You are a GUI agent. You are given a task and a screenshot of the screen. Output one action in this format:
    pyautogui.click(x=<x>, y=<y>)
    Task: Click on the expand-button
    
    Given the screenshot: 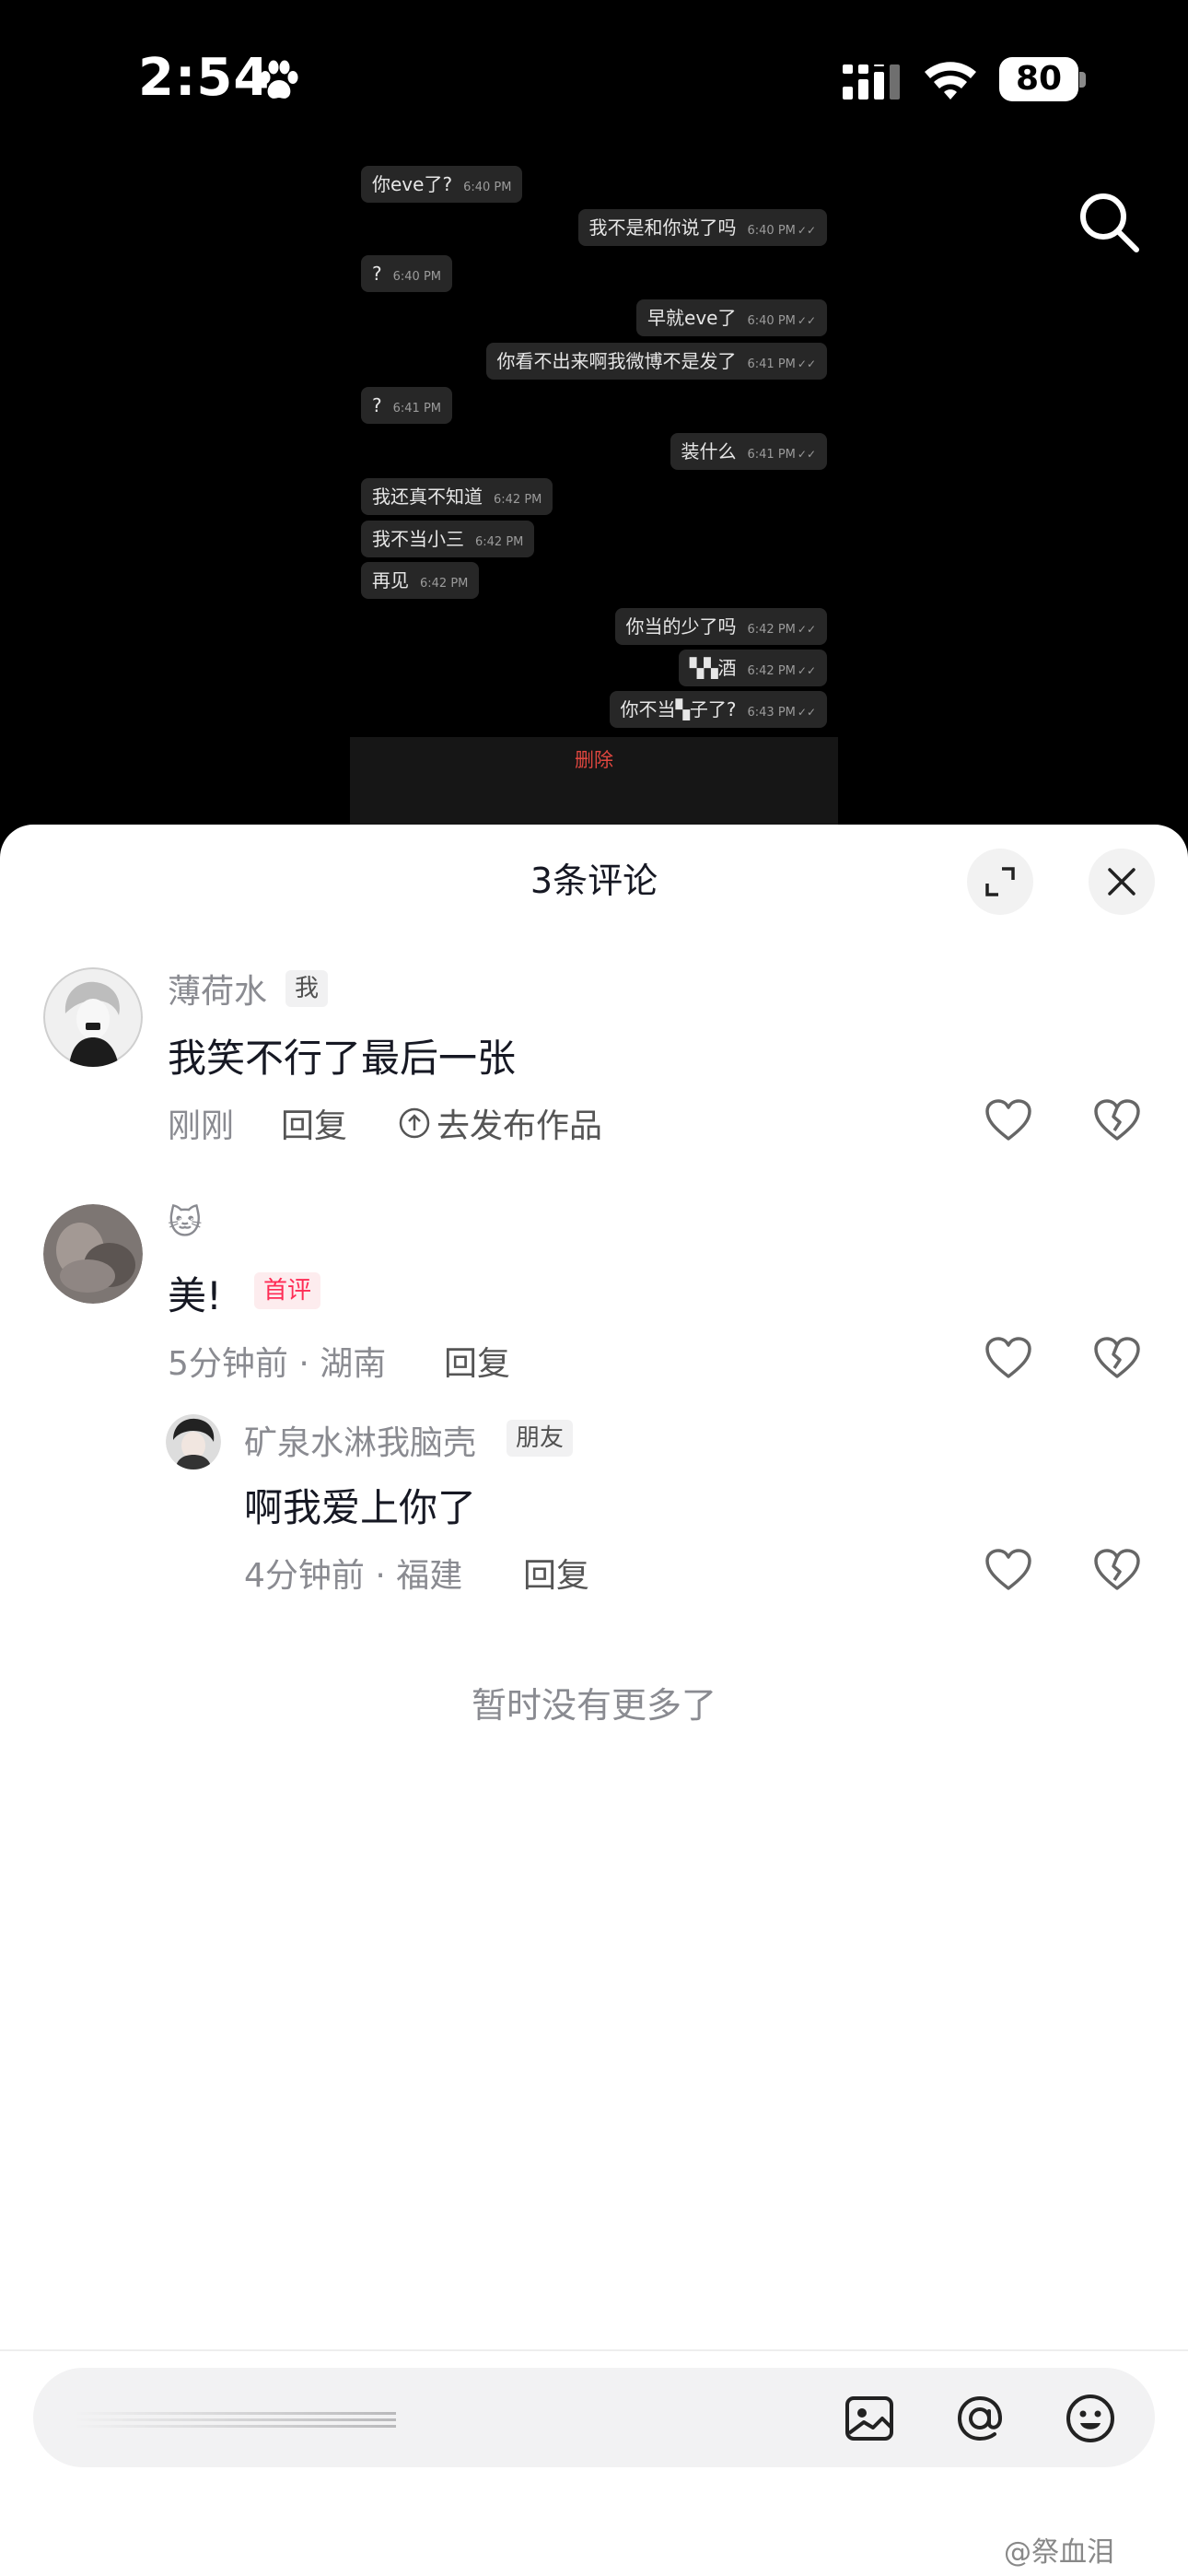 What is the action you would take?
    pyautogui.click(x=1000, y=882)
    